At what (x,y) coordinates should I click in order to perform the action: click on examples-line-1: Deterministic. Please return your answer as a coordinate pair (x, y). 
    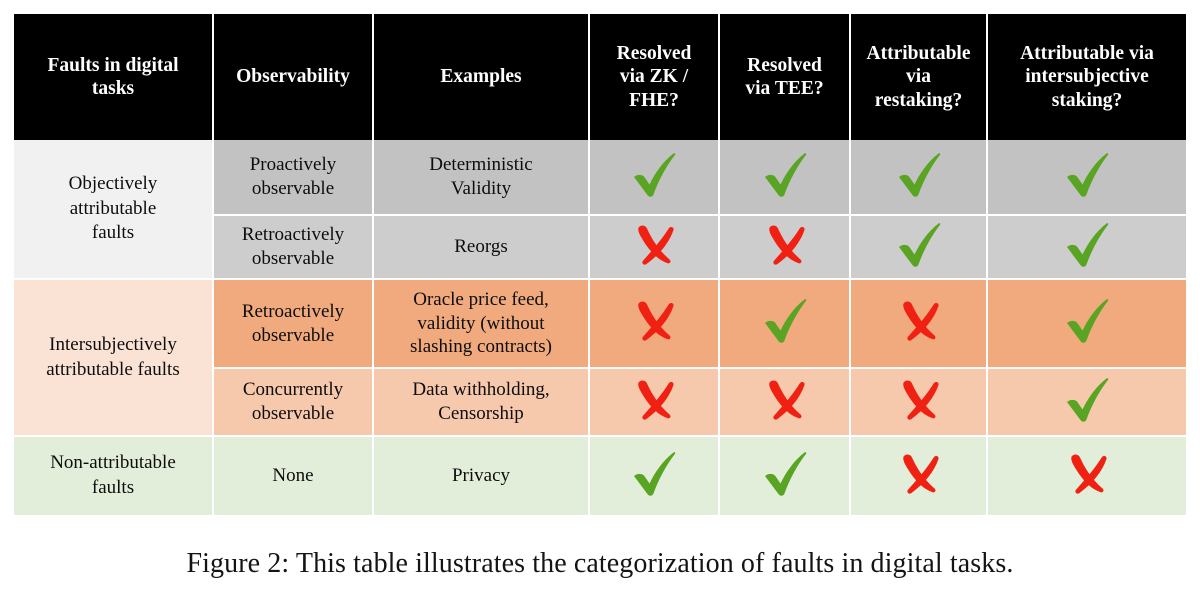
    Looking at the image, I should click on (481, 165).